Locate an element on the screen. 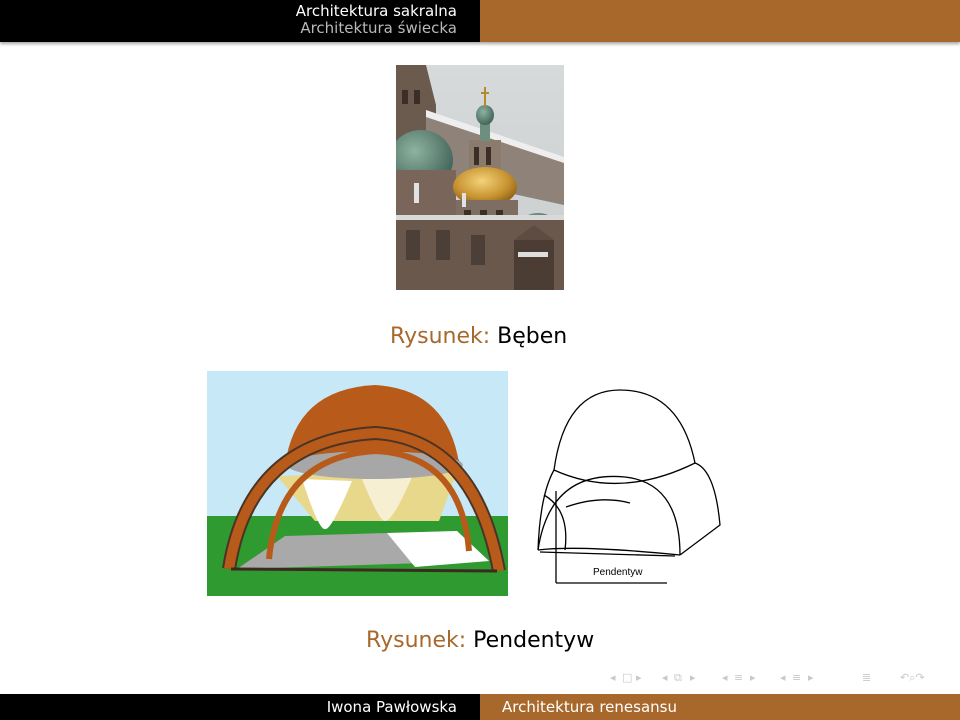  nav-frame-prev-icon: ◂ is located at coordinates (613, 677).